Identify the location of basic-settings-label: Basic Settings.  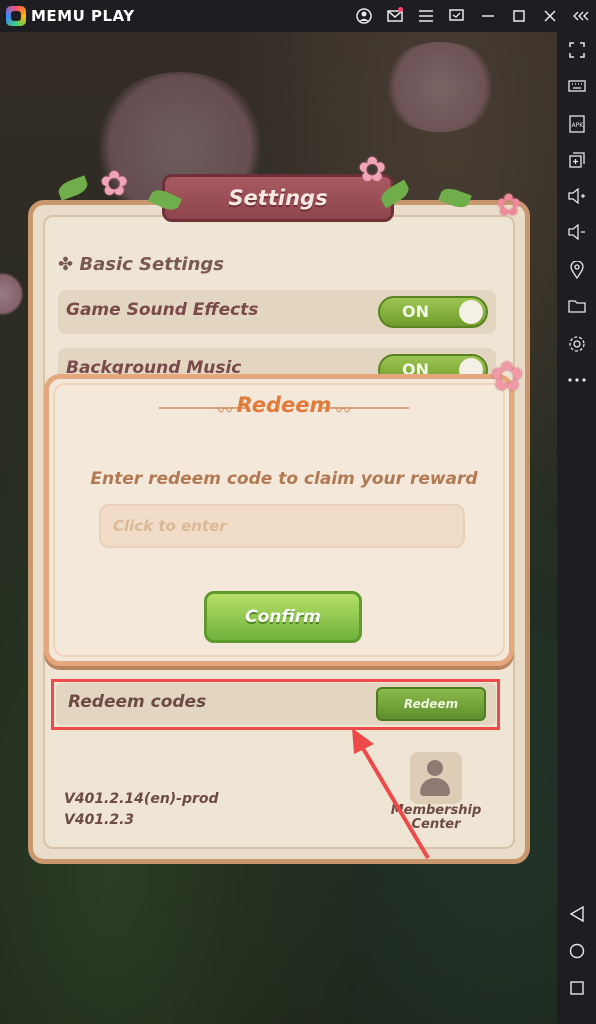
(152, 264).